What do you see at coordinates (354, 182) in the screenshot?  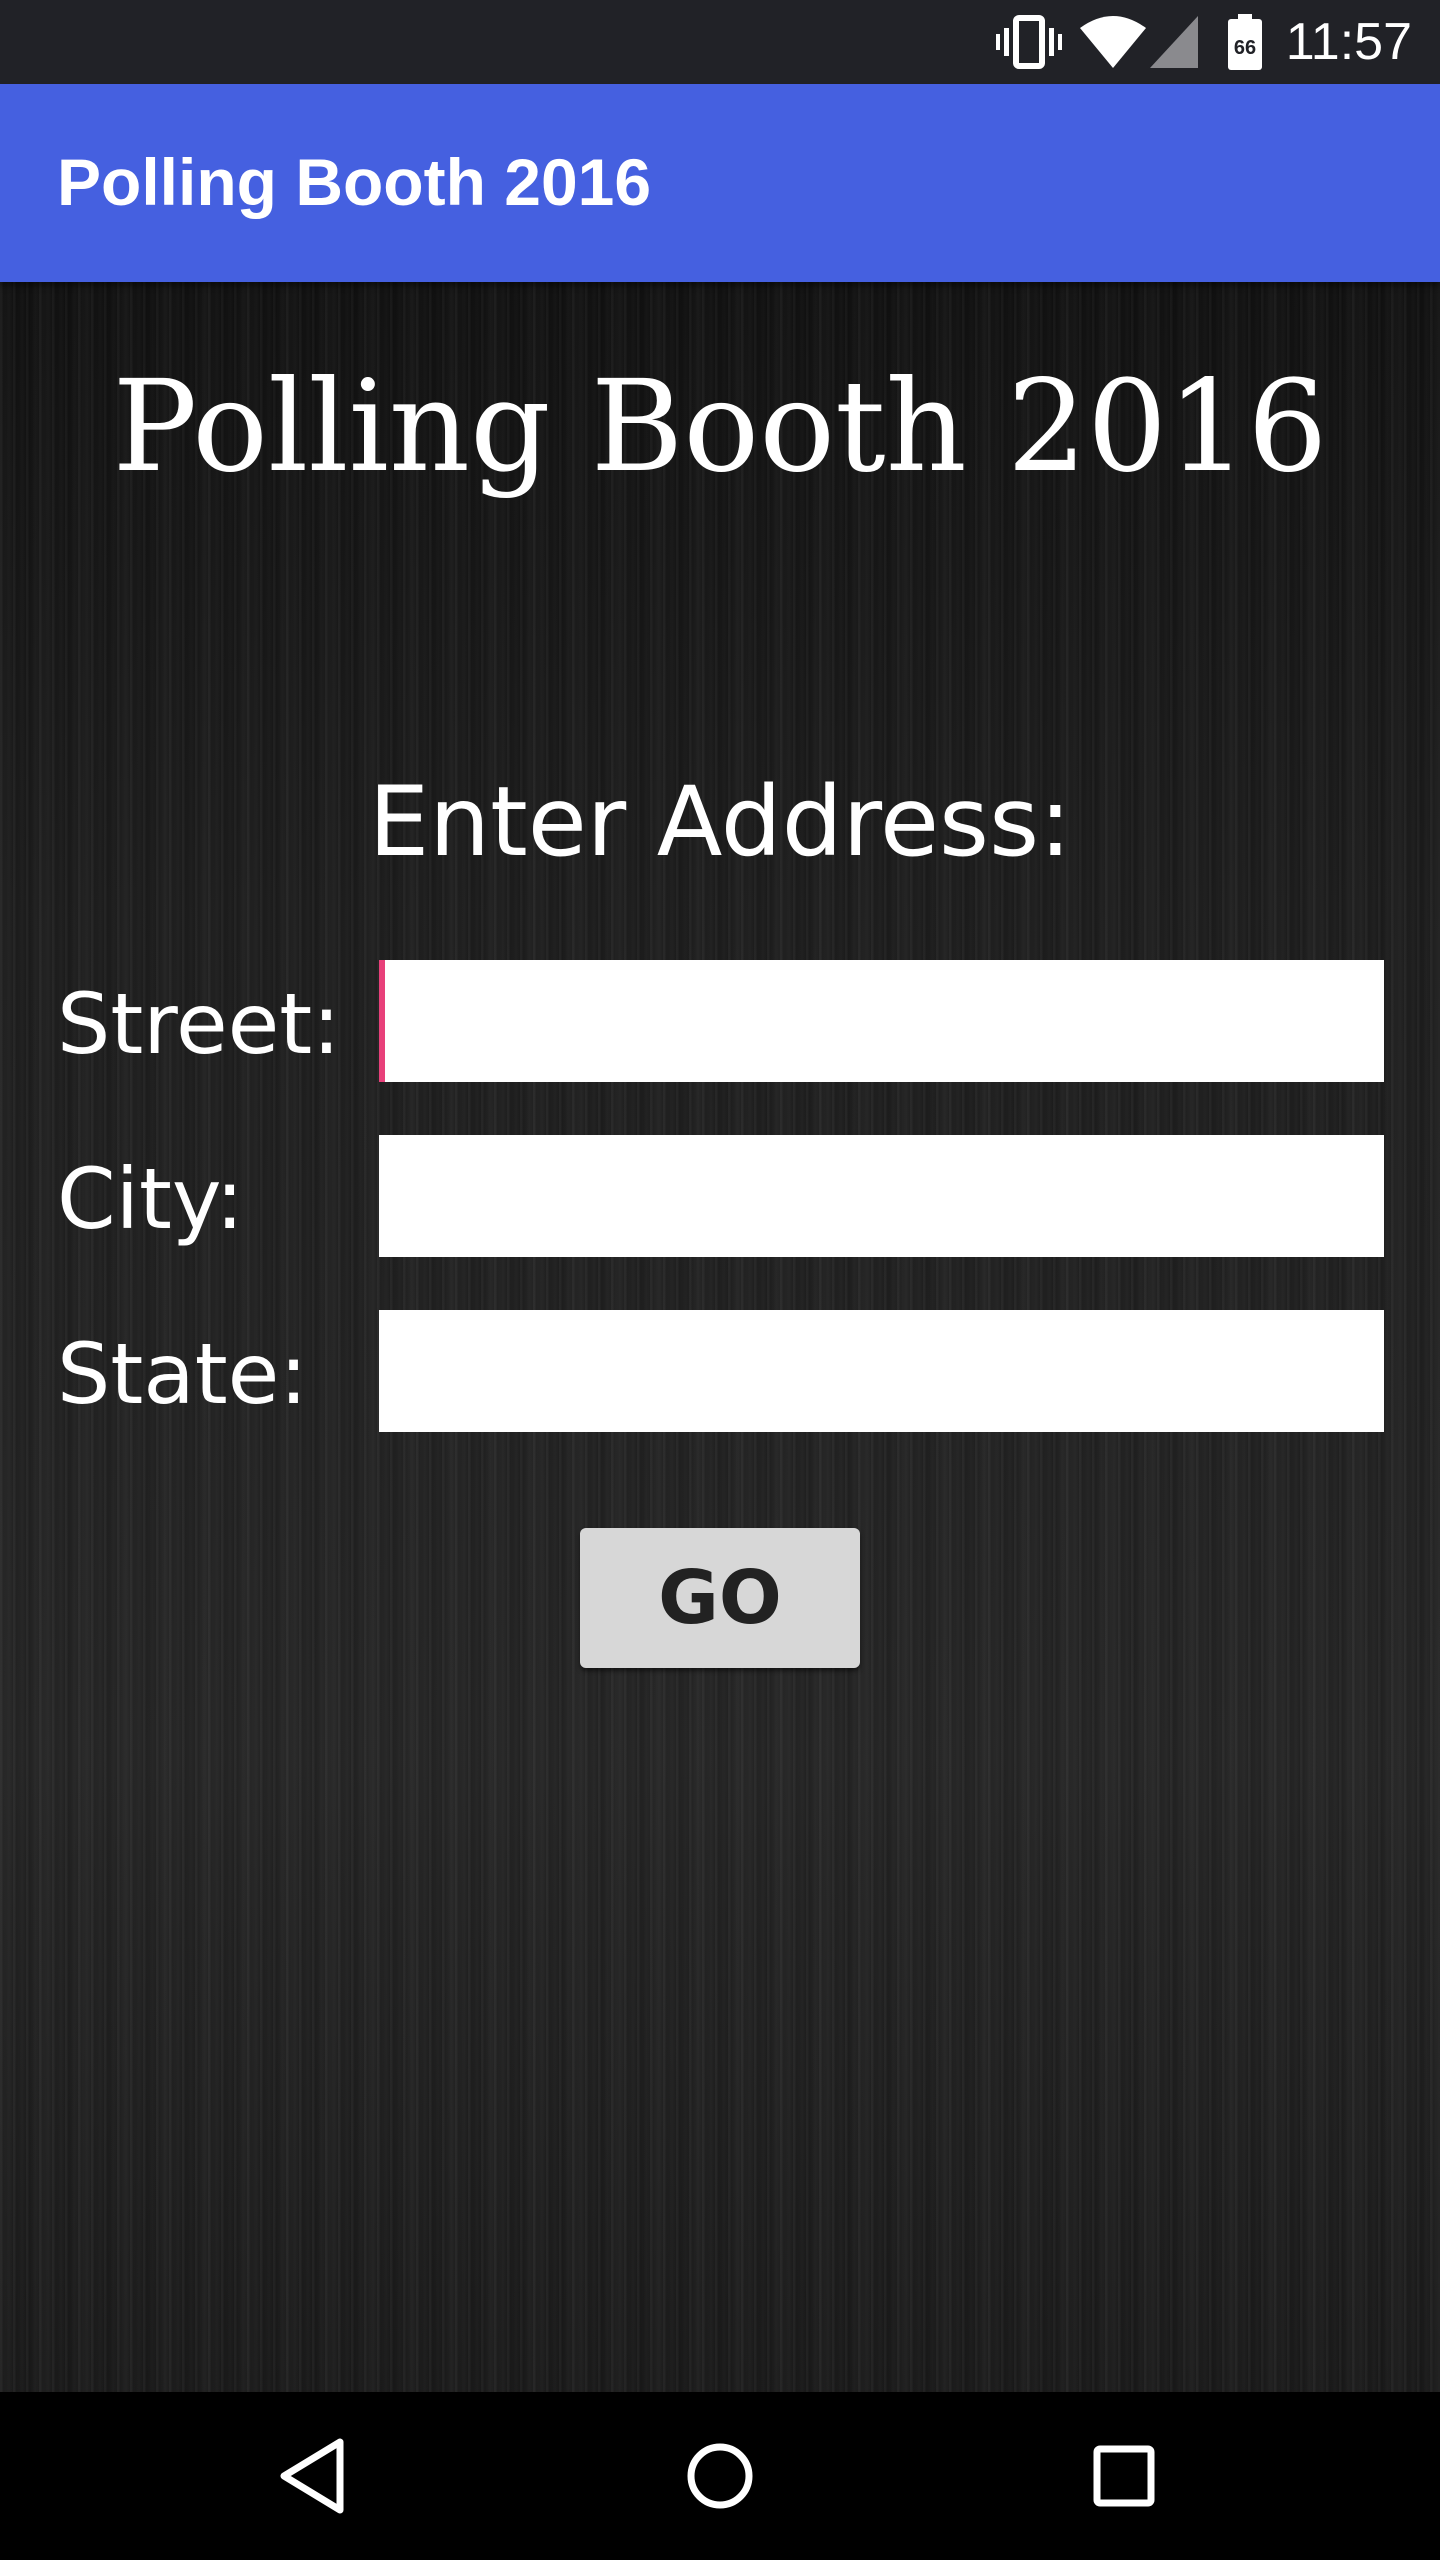 I see `app-bar-title: Polling Booth 2016` at bounding box center [354, 182].